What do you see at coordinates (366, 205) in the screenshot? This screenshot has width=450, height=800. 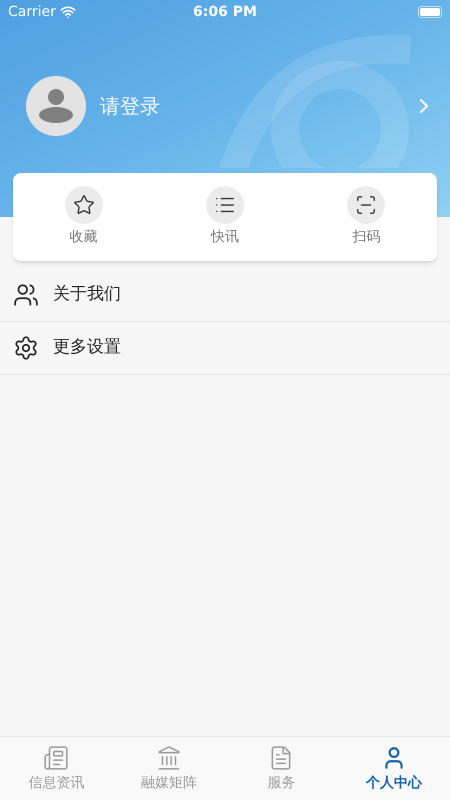 I see `scan-icon` at bounding box center [366, 205].